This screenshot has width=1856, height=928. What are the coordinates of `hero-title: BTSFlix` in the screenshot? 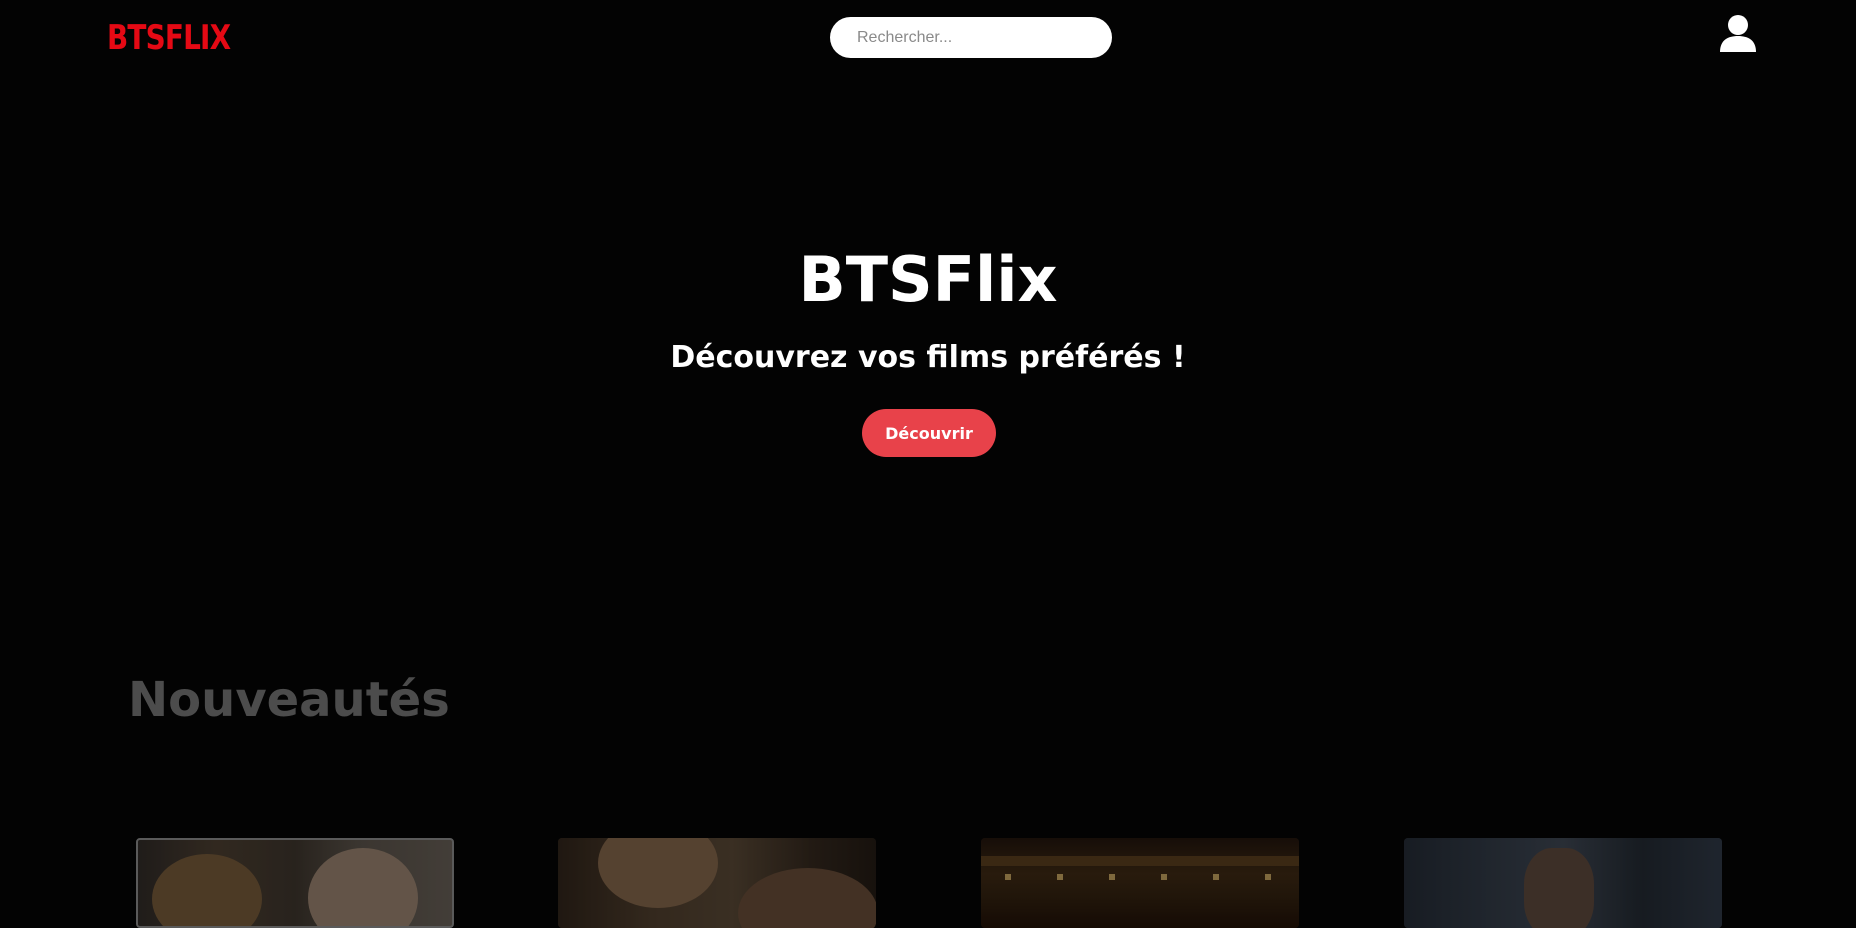 It's located at (928, 279).